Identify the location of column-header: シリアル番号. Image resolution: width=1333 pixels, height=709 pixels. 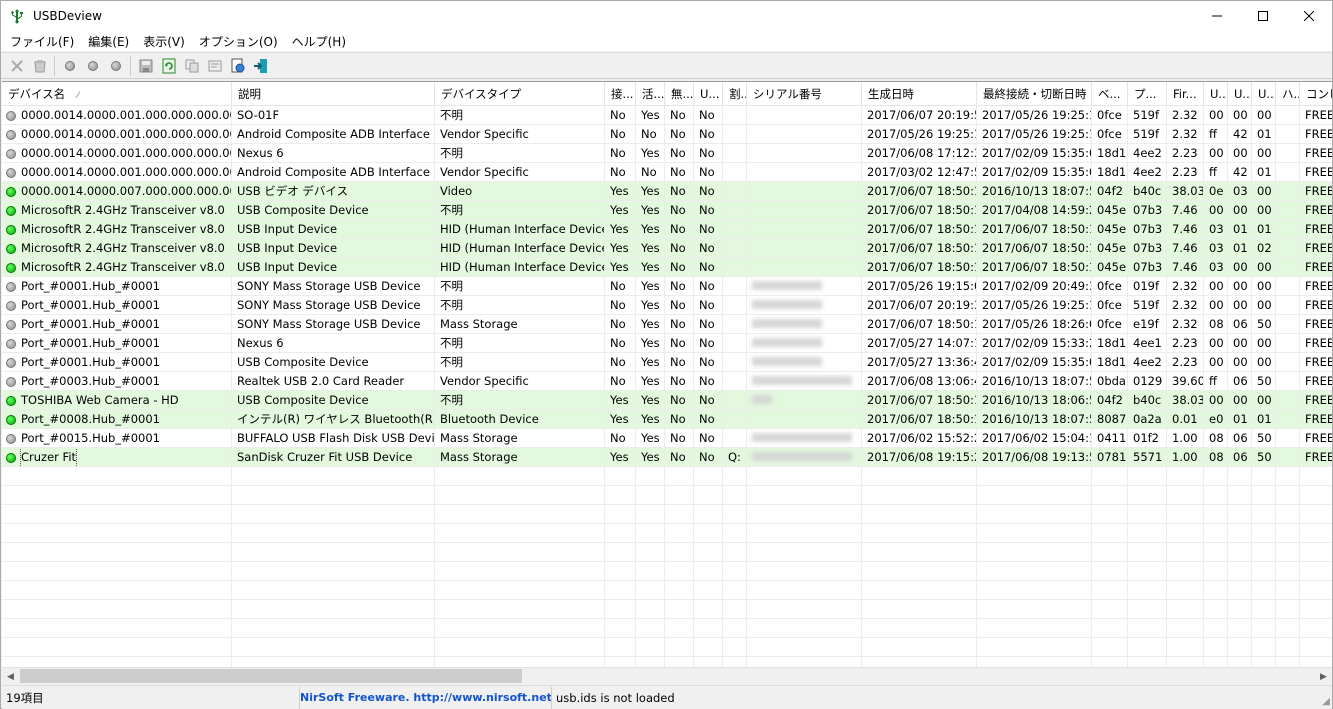
(804, 94).